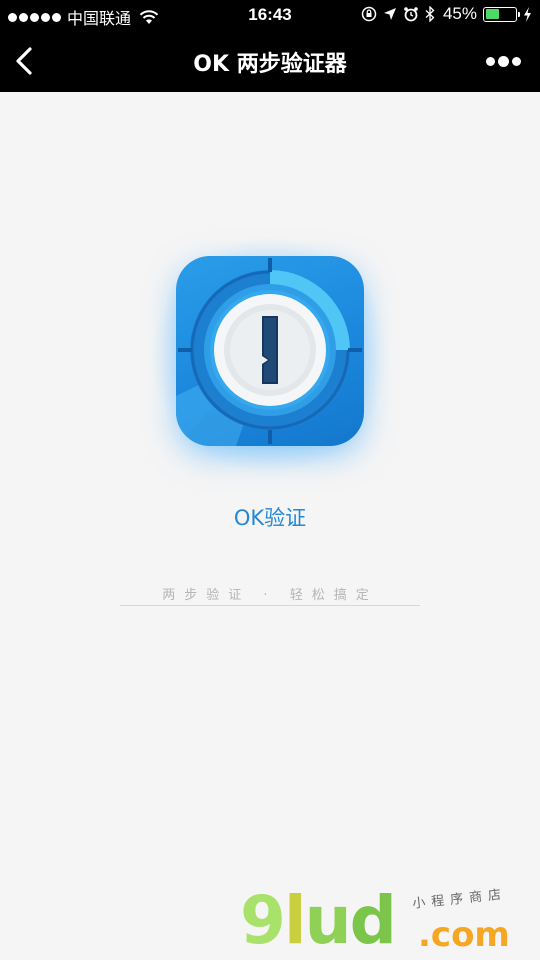  I want to click on watermark-subtitle: 小程序商店, so click(459, 899).